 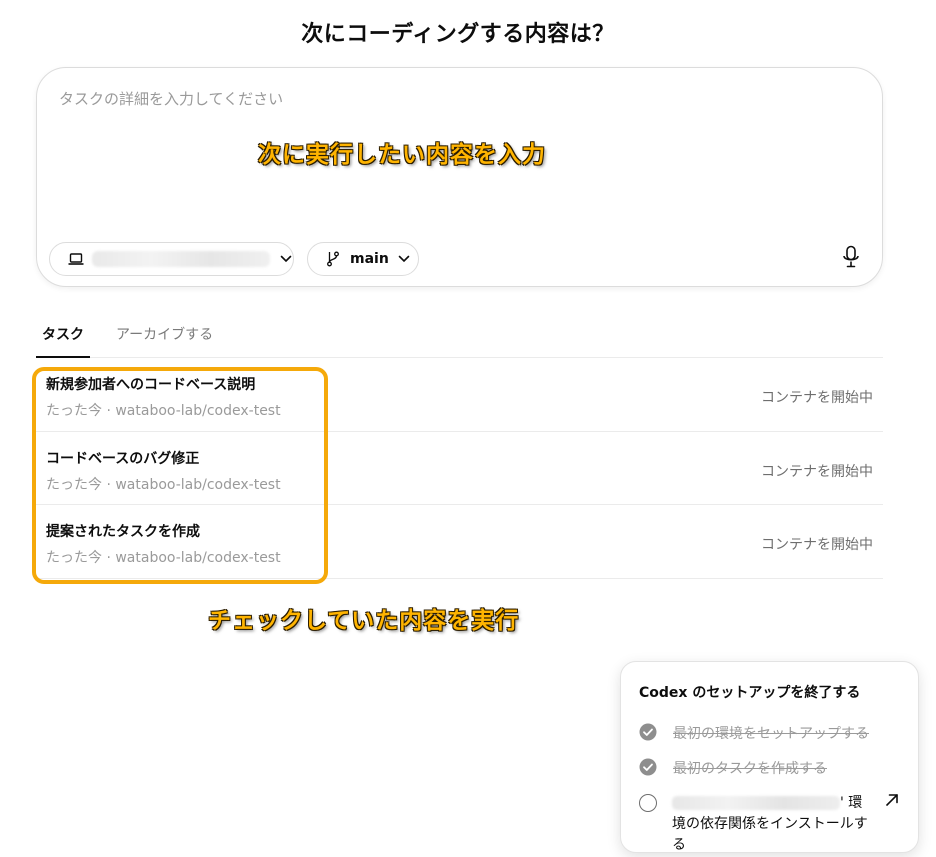 I want to click on task-title: コードベースのバグ修正, so click(x=123, y=458).